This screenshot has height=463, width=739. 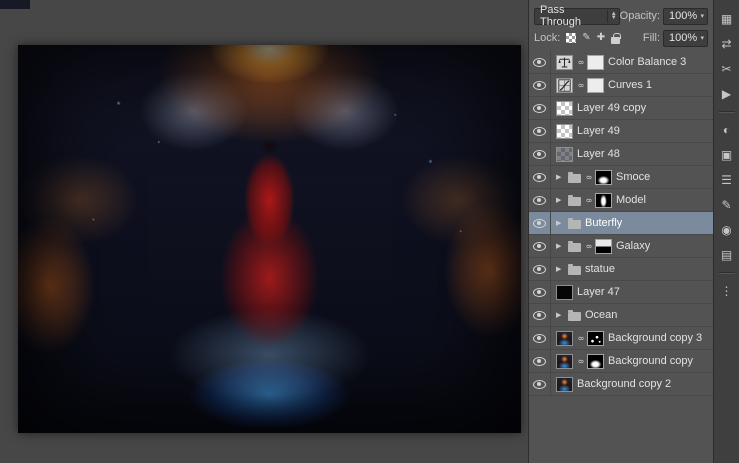 What do you see at coordinates (726, 254) in the screenshot?
I see `dock-layers-icon: ▤` at bounding box center [726, 254].